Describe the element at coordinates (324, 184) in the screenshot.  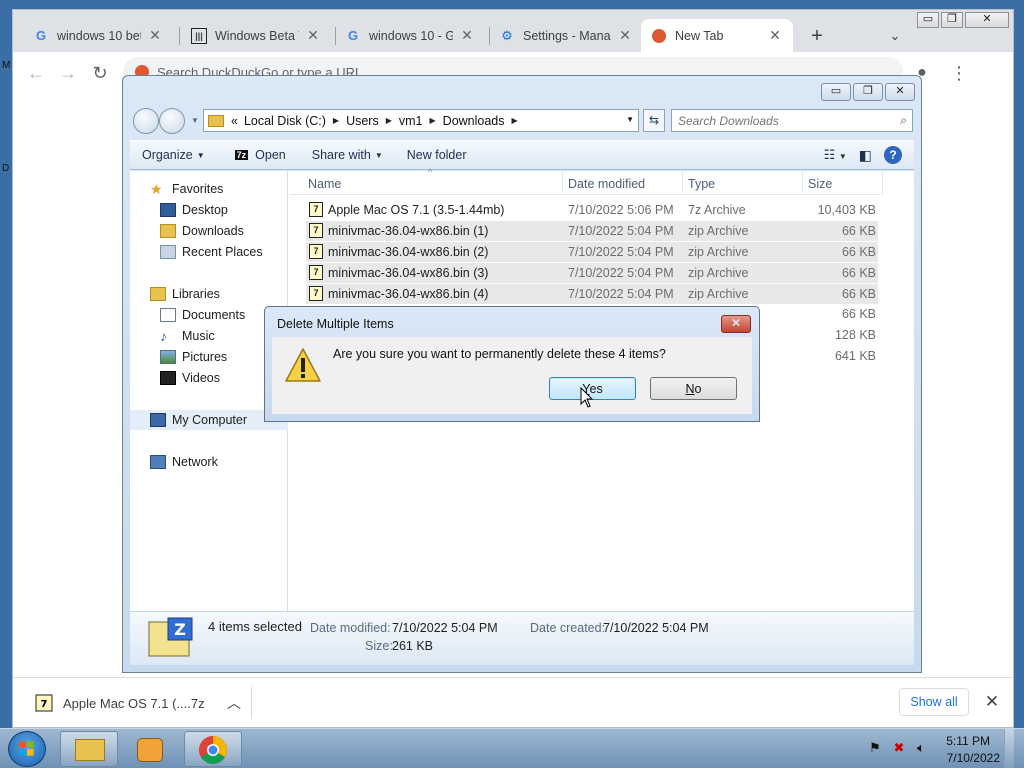
I see `column-name: Name` at that location.